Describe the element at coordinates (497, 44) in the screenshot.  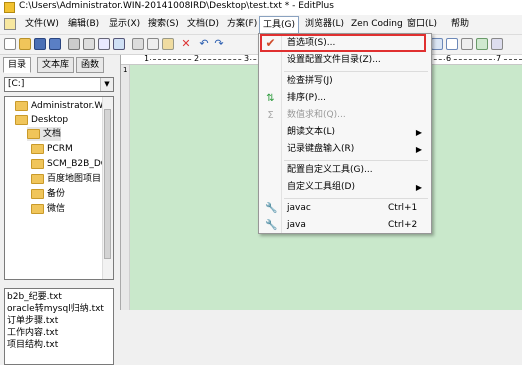
I see `fullscreen-icon` at that location.